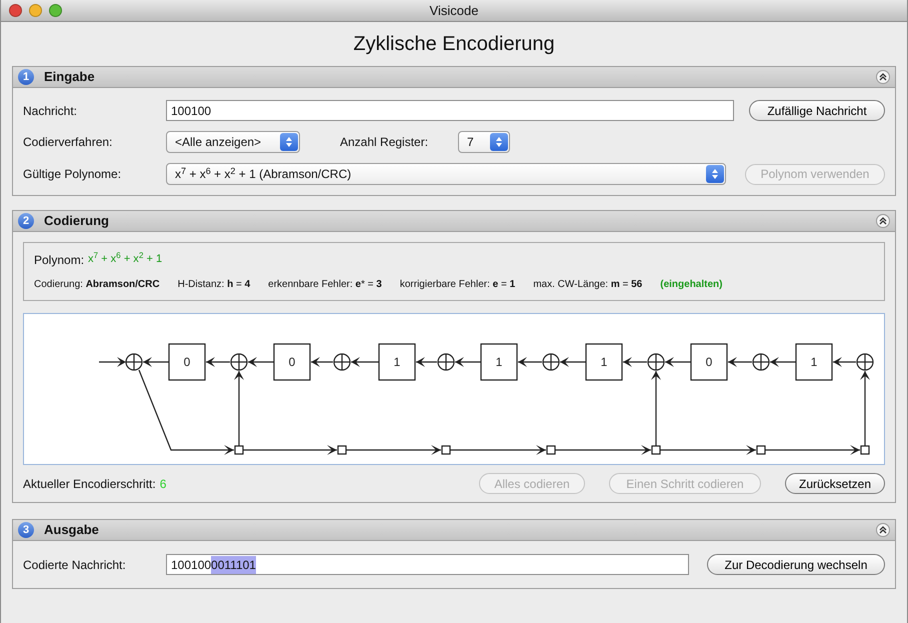  I want to click on code-property: erkennbare Fehler: e* = 3, so click(325, 285).